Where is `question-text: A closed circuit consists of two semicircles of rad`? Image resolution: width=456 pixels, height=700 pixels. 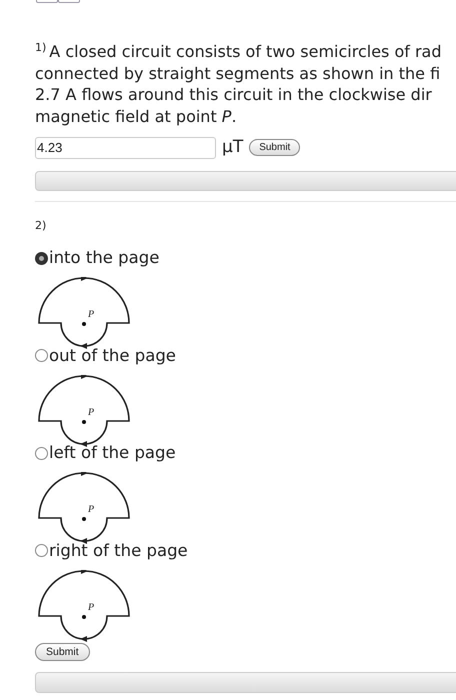 question-text: A closed circuit consists of two semicircles of rad is located at coordinates (245, 51).